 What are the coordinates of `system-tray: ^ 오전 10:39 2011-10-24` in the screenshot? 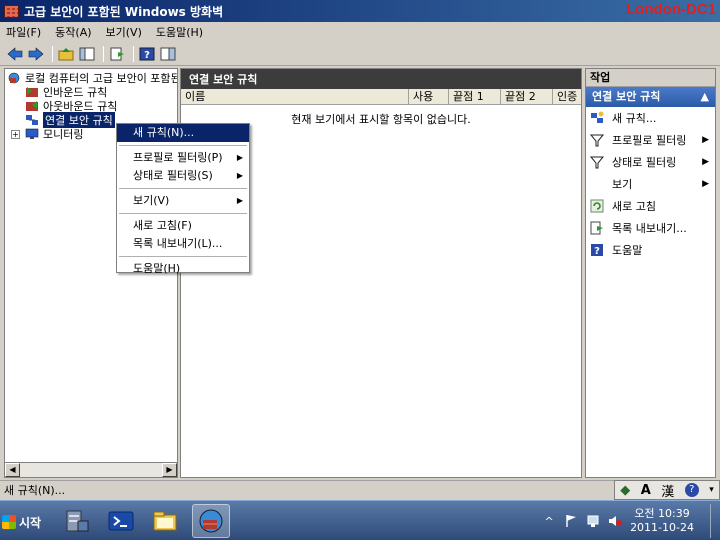 It's located at (631, 521).